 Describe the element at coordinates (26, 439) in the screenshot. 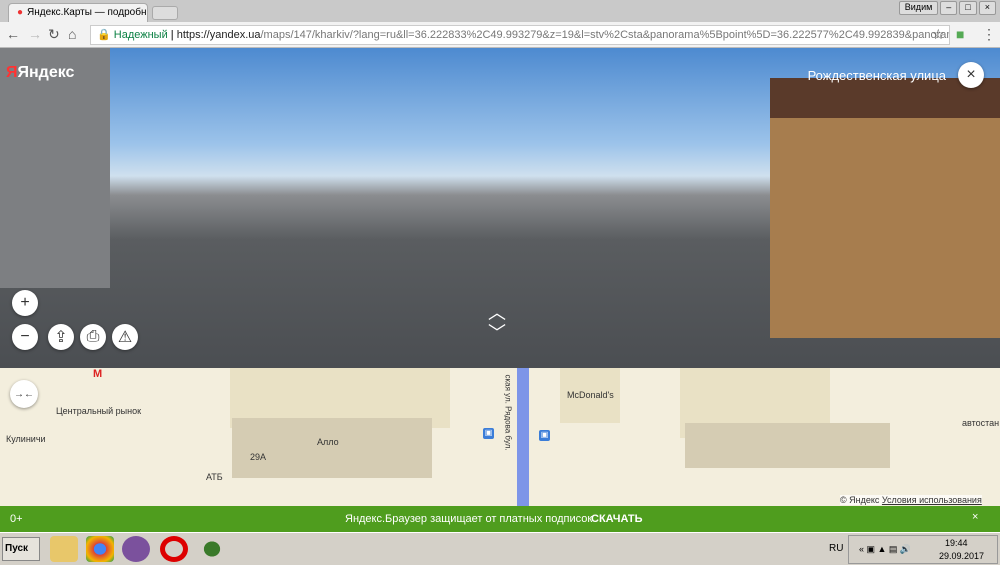

I see `cafe-label: Кулиничи` at that location.